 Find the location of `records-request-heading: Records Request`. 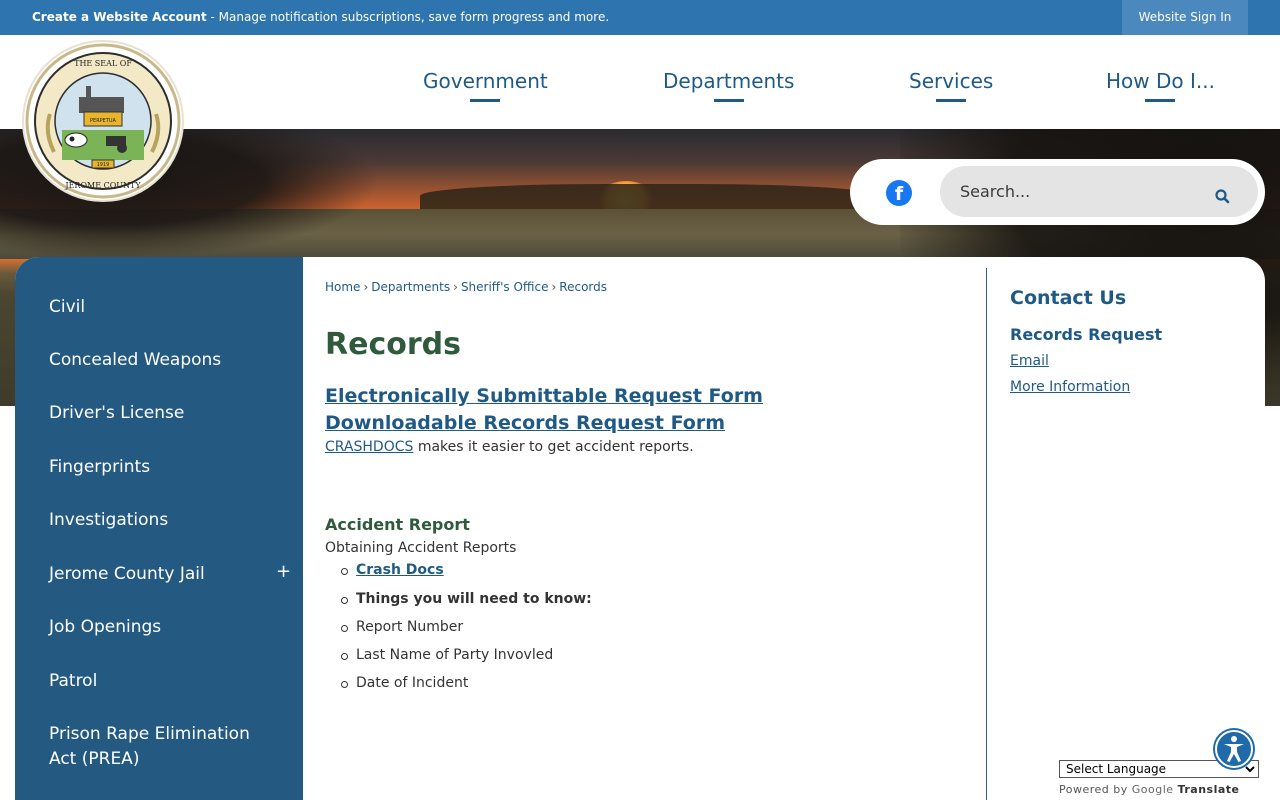

records-request-heading: Records Request is located at coordinates (1086, 334).